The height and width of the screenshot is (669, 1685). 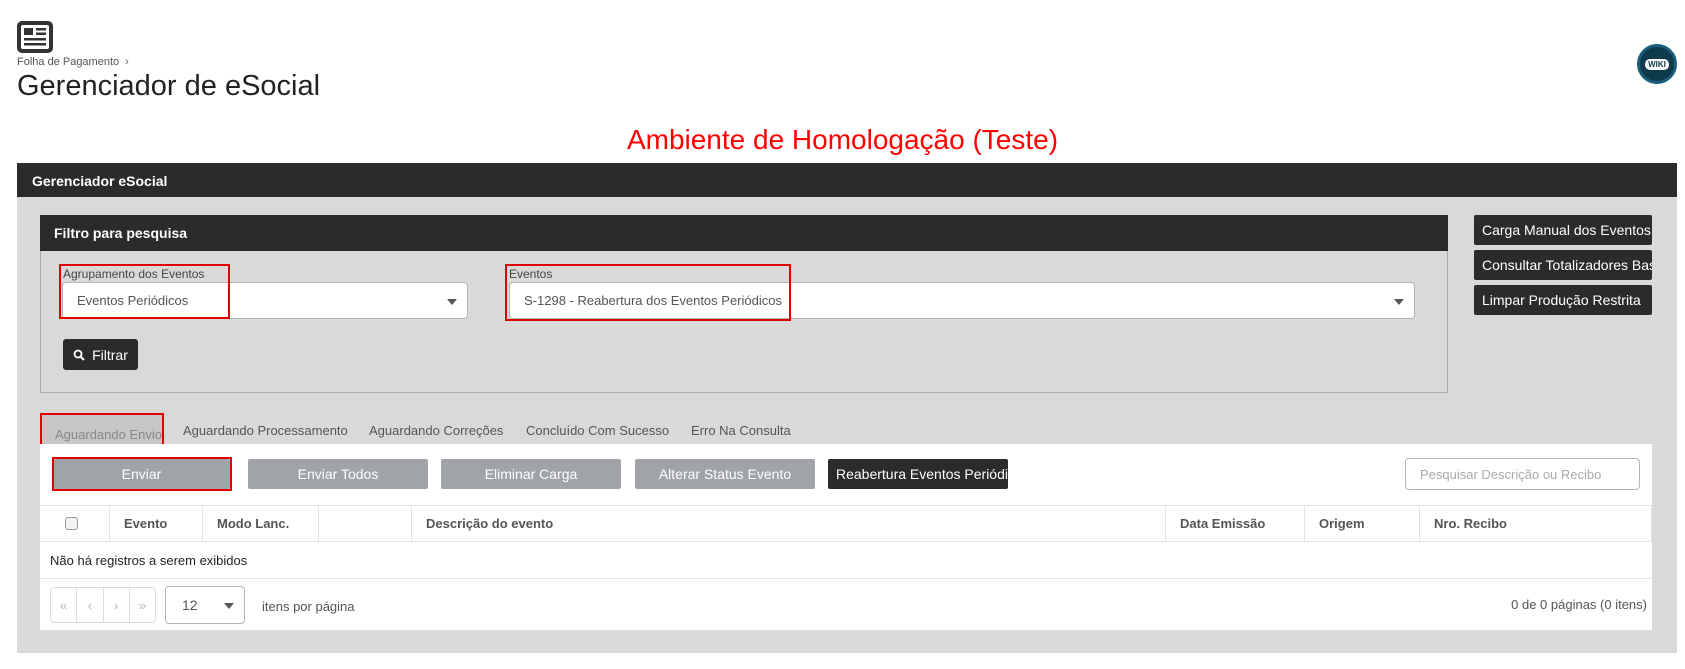 What do you see at coordinates (1563, 230) in the screenshot?
I see `manual-load-button: Carga Manual dos Eventos` at bounding box center [1563, 230].